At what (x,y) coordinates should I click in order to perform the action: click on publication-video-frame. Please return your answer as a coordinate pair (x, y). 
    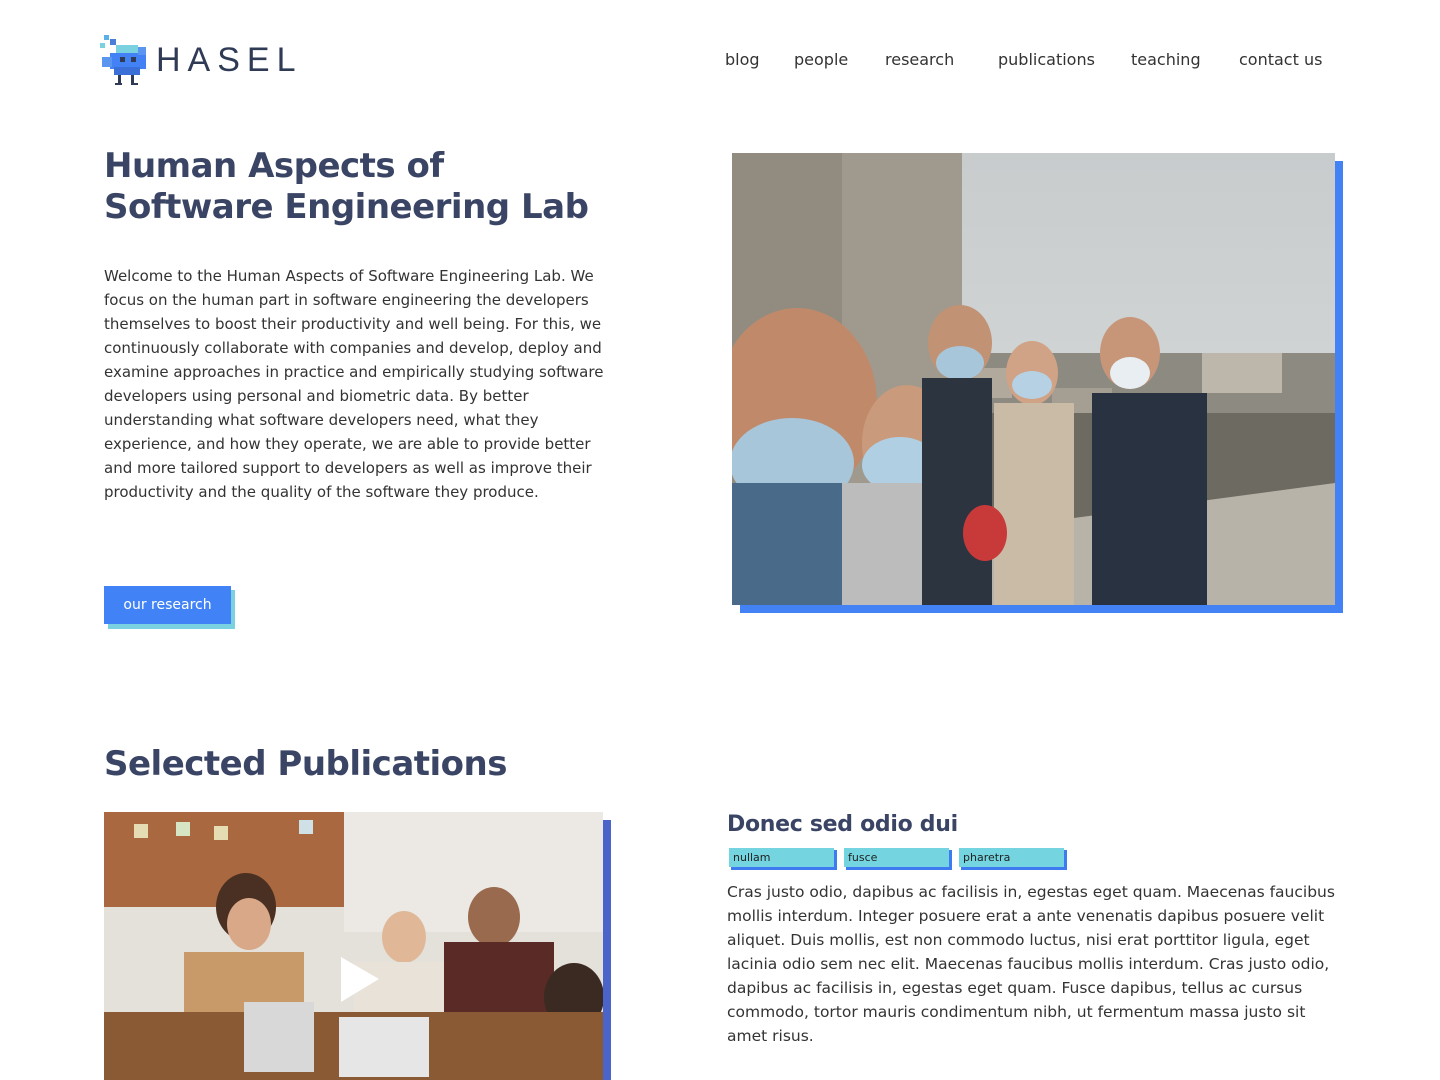
    Looking at the image, I should click on (357, 946).